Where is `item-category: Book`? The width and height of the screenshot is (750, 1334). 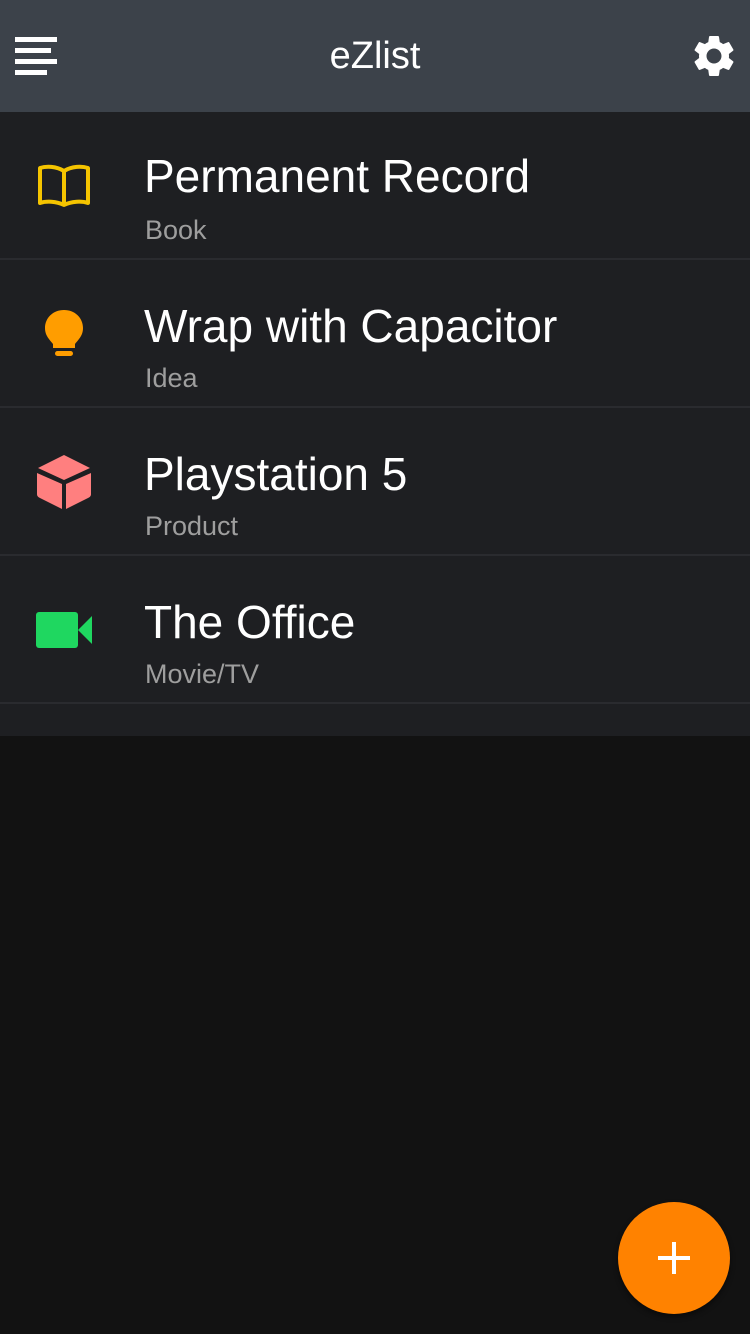
item-category: Book is located at coordinates (176, 230).